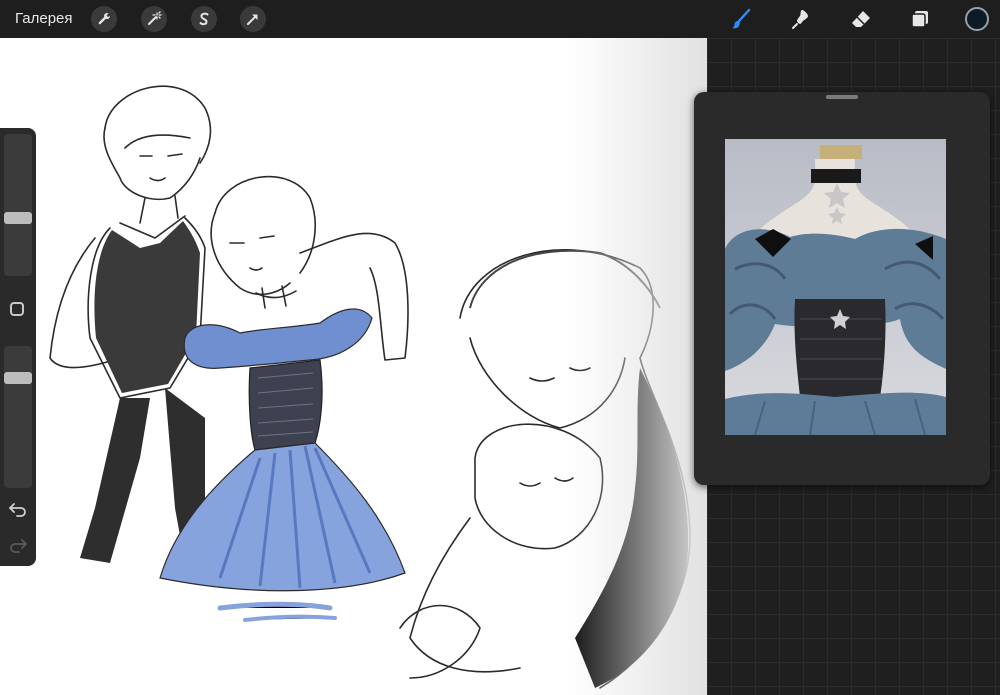 This screenshot has width=1000, height=695. I want to click on opacity-slider, so click(18, 417).